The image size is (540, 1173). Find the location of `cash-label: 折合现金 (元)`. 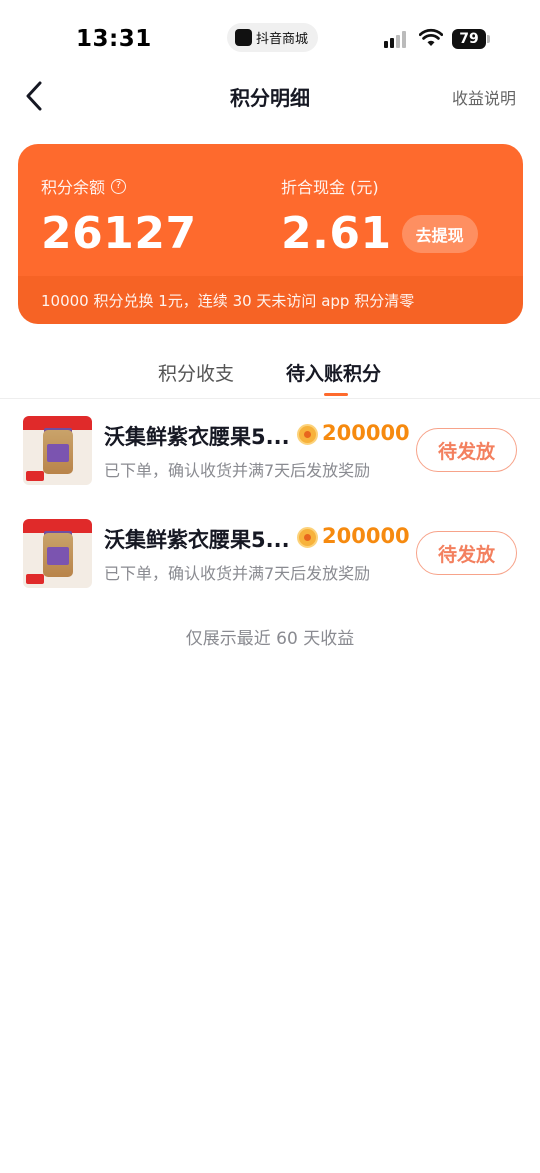

cash-label: 折合现金 (元) is located at coordinates (330, 187).